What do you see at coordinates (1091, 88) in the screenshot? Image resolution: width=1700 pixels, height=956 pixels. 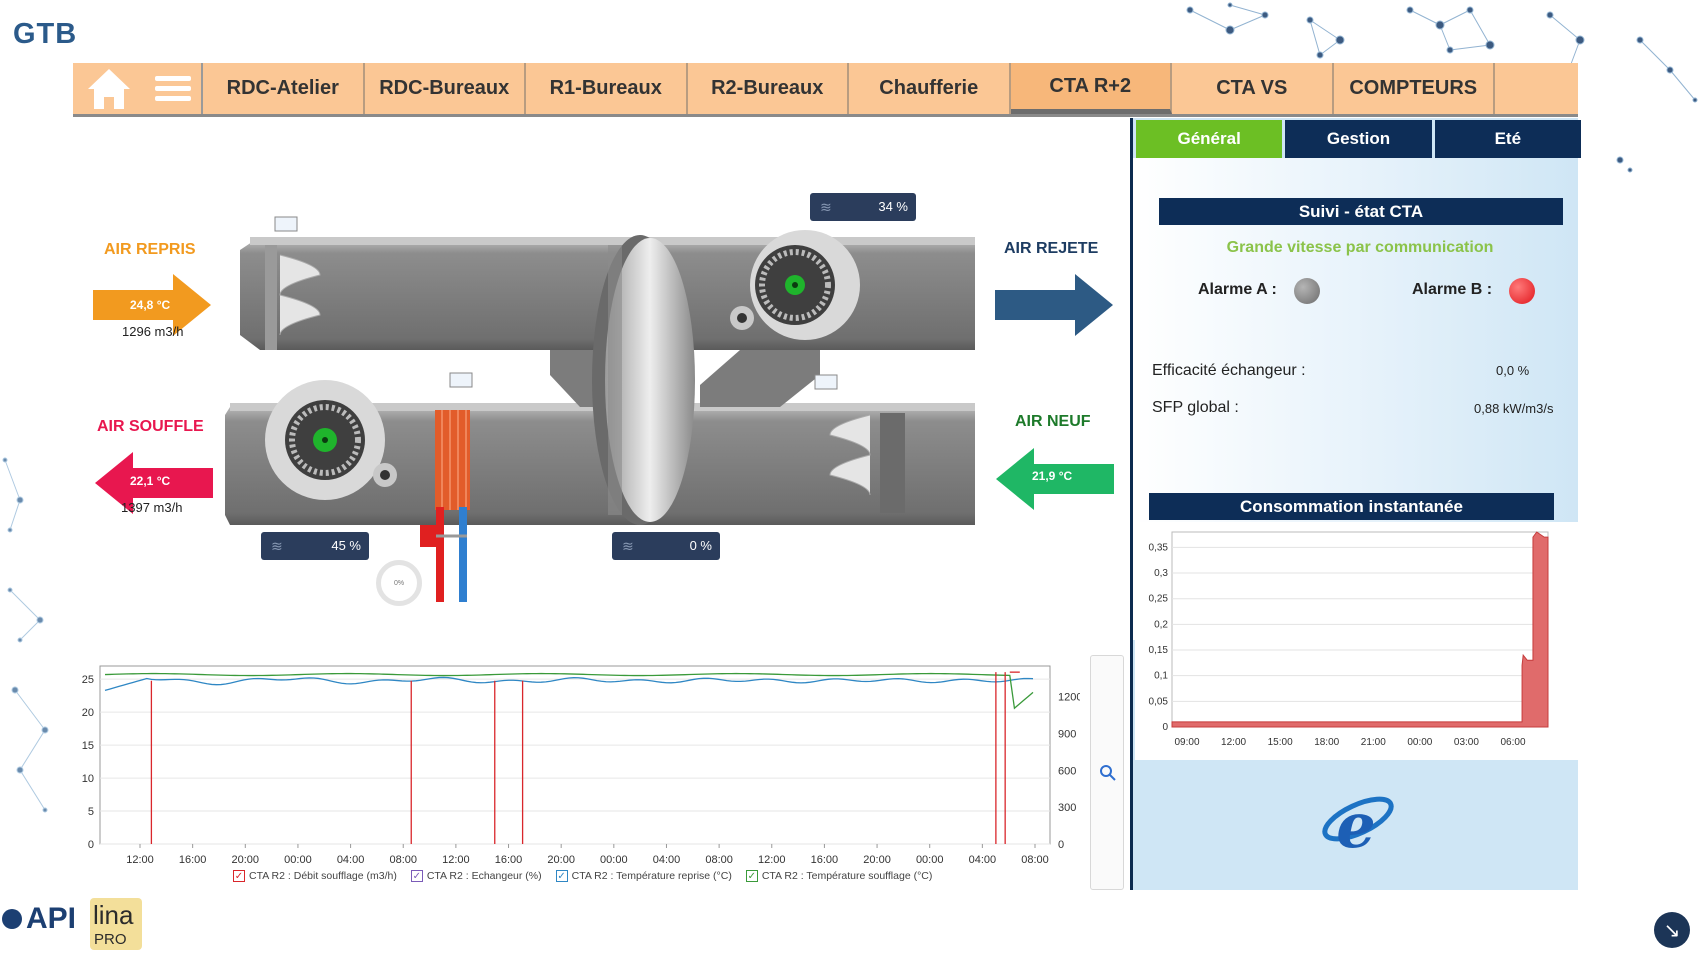 I see `tab-cta-r2: CTA R+2` at bounding box center [1091, 88].